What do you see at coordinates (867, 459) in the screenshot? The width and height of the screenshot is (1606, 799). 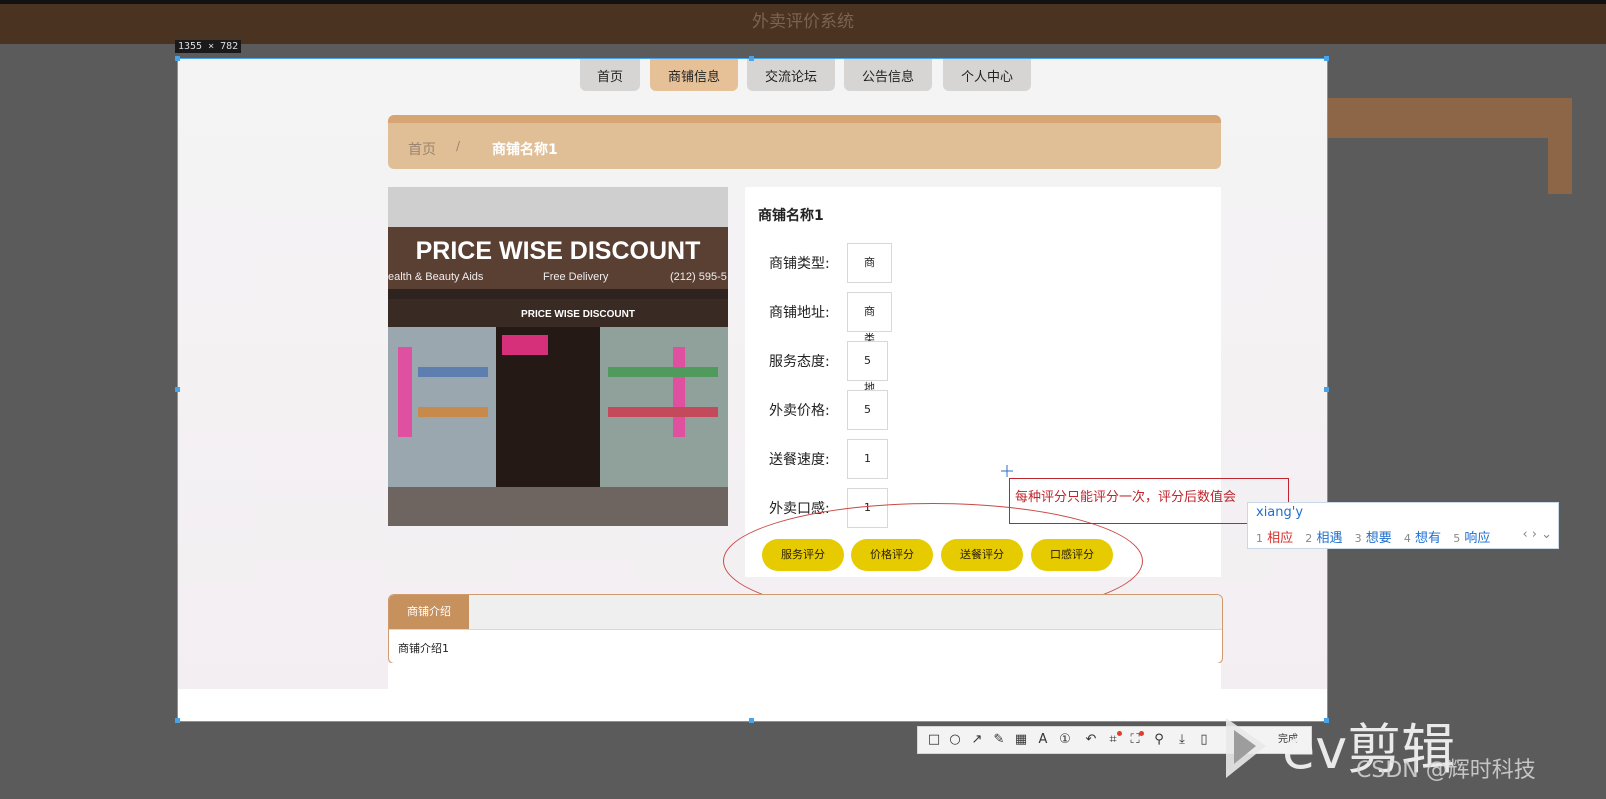 I see `field-value-speed: 1` at bounding box center [867, 459].